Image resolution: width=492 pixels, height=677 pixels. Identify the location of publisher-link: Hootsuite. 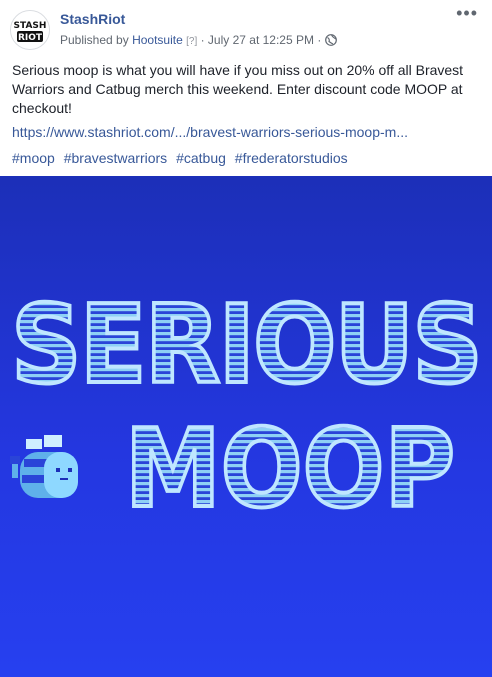
(157, 40).